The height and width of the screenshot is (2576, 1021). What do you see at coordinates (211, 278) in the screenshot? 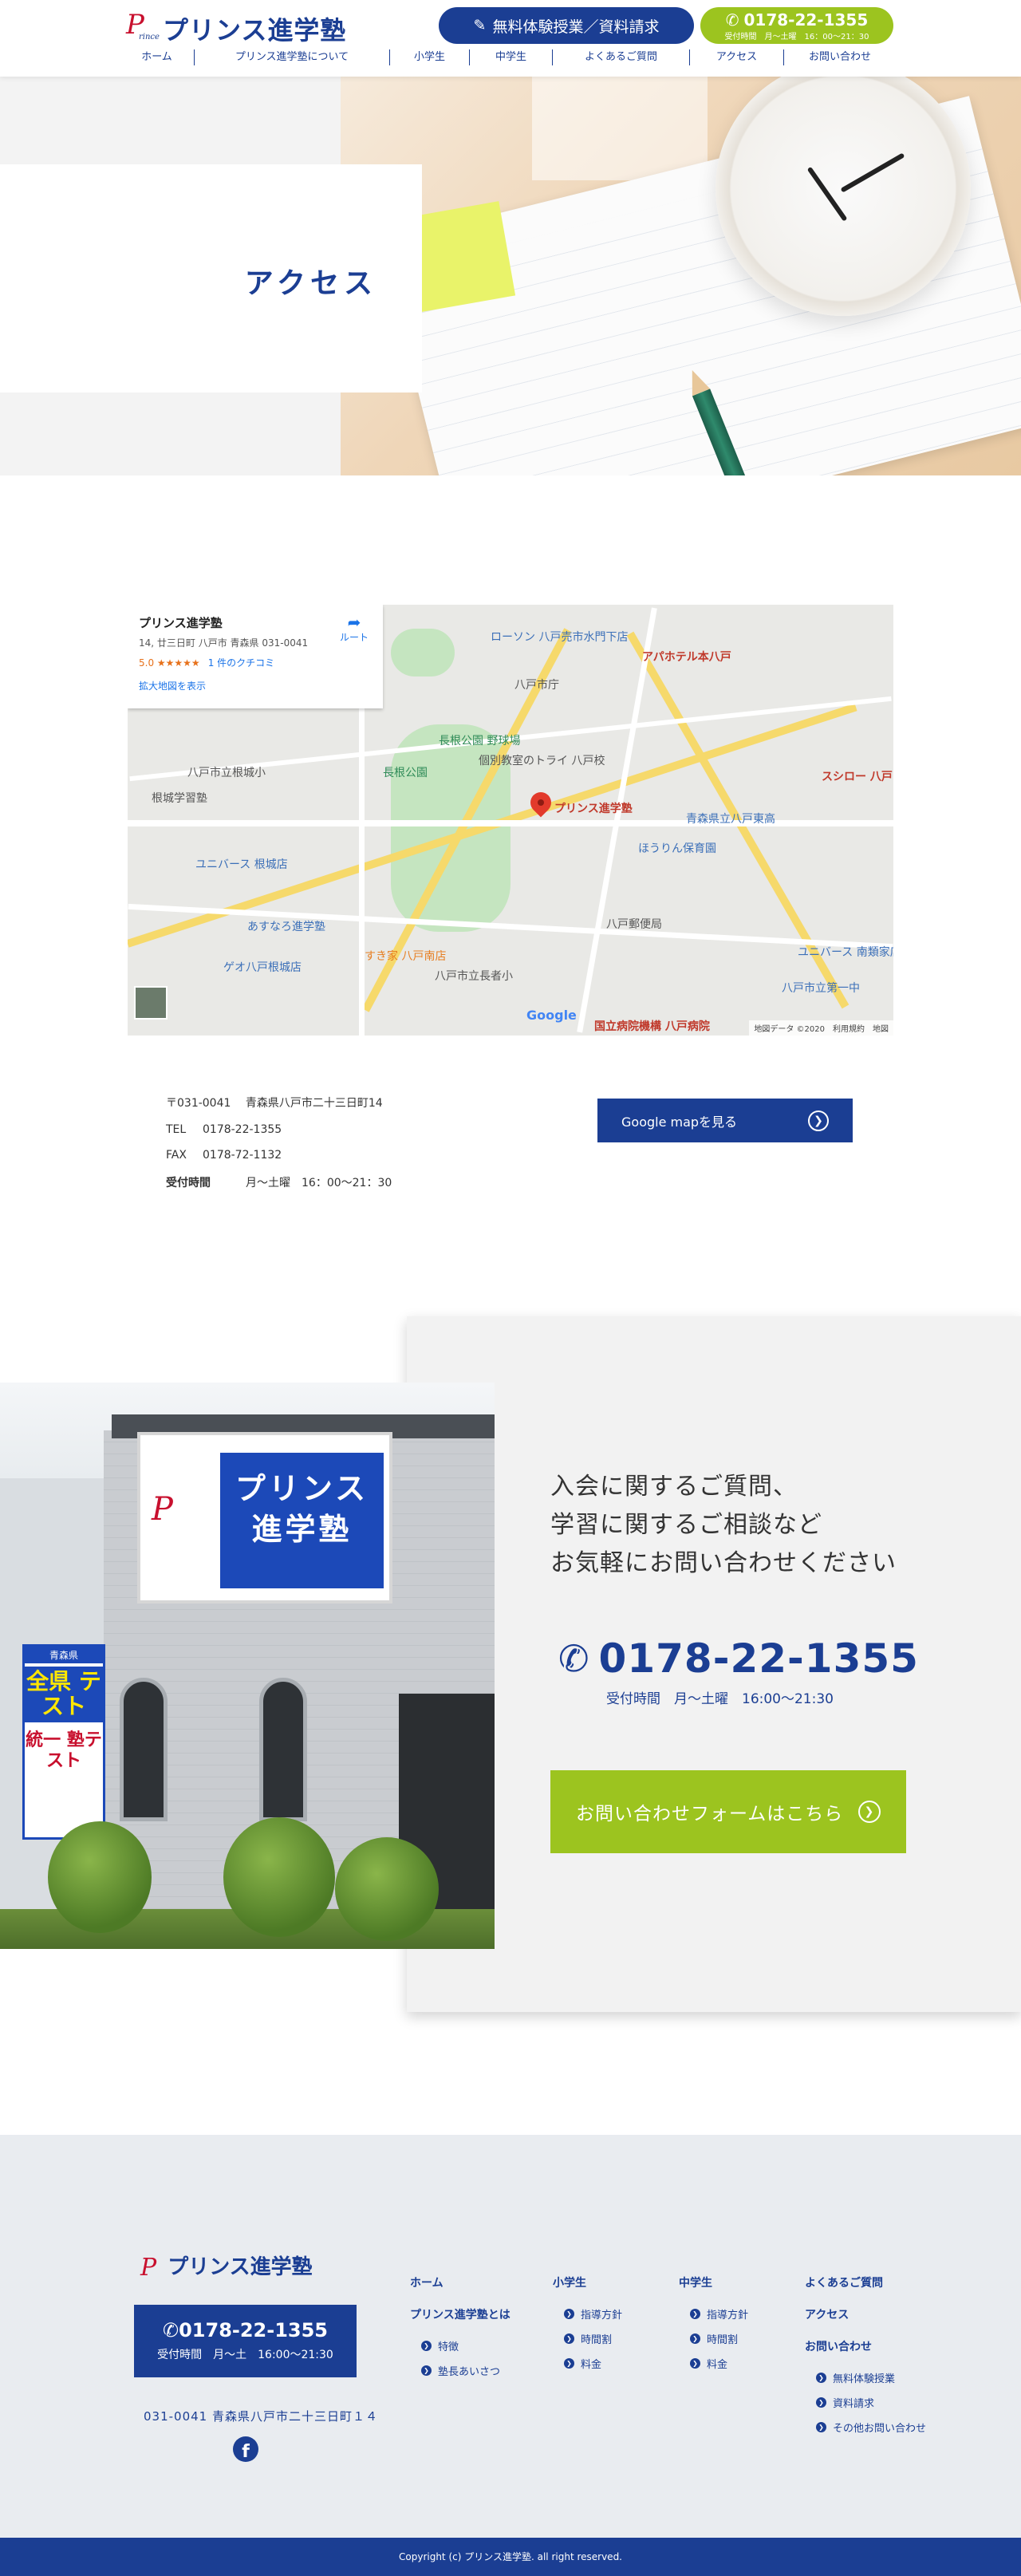
I see `hero-title-box: アクセス` at bounding box center [211, 278].